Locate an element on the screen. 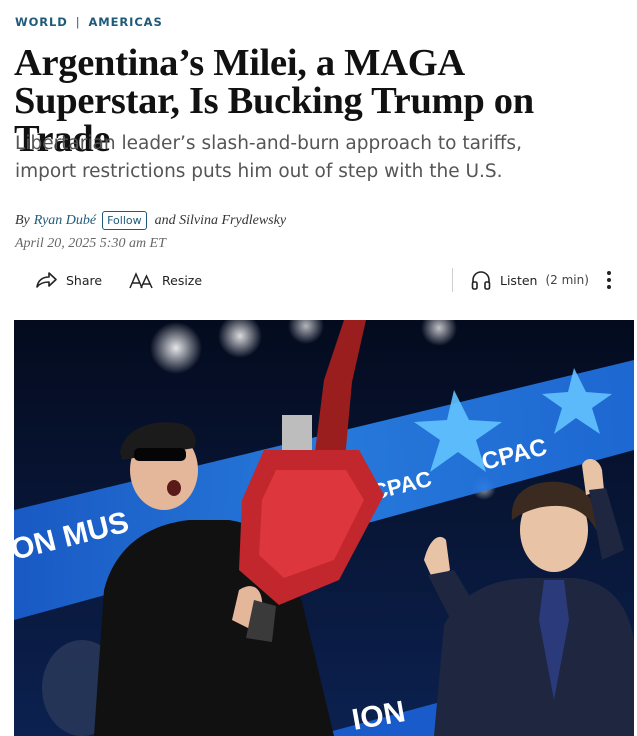  listen-duration: (2 min) is located at coordinates (567, 280).